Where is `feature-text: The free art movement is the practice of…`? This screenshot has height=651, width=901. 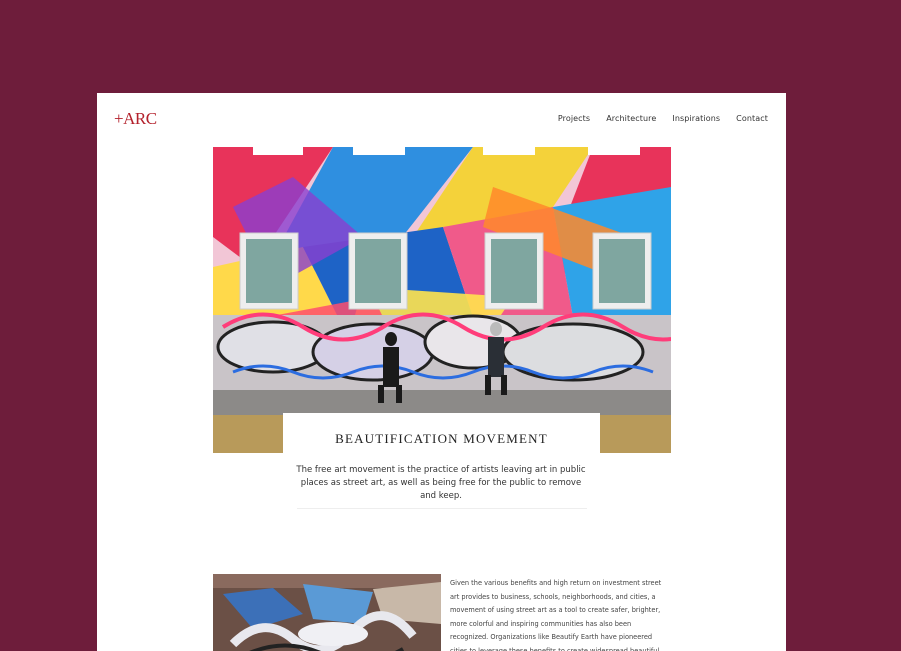 feature-text: The free art movement is the practice of… is located at coordinates (441, 483).